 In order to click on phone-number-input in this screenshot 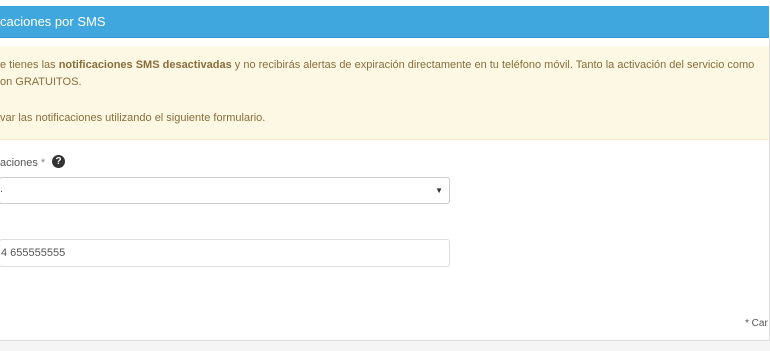, I will do `click(225, 253)`.